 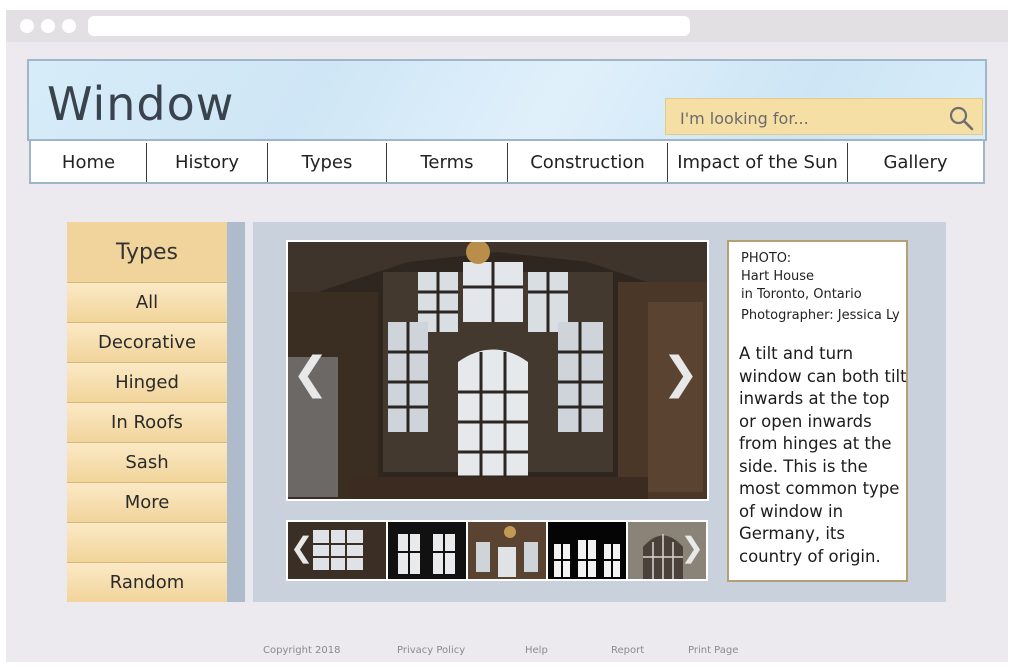 What do you see at coordinates (310, 374) in the screenshot?
I see `prev-photo-chevron-left-icon: ❮` at bounding box center [310, 374].